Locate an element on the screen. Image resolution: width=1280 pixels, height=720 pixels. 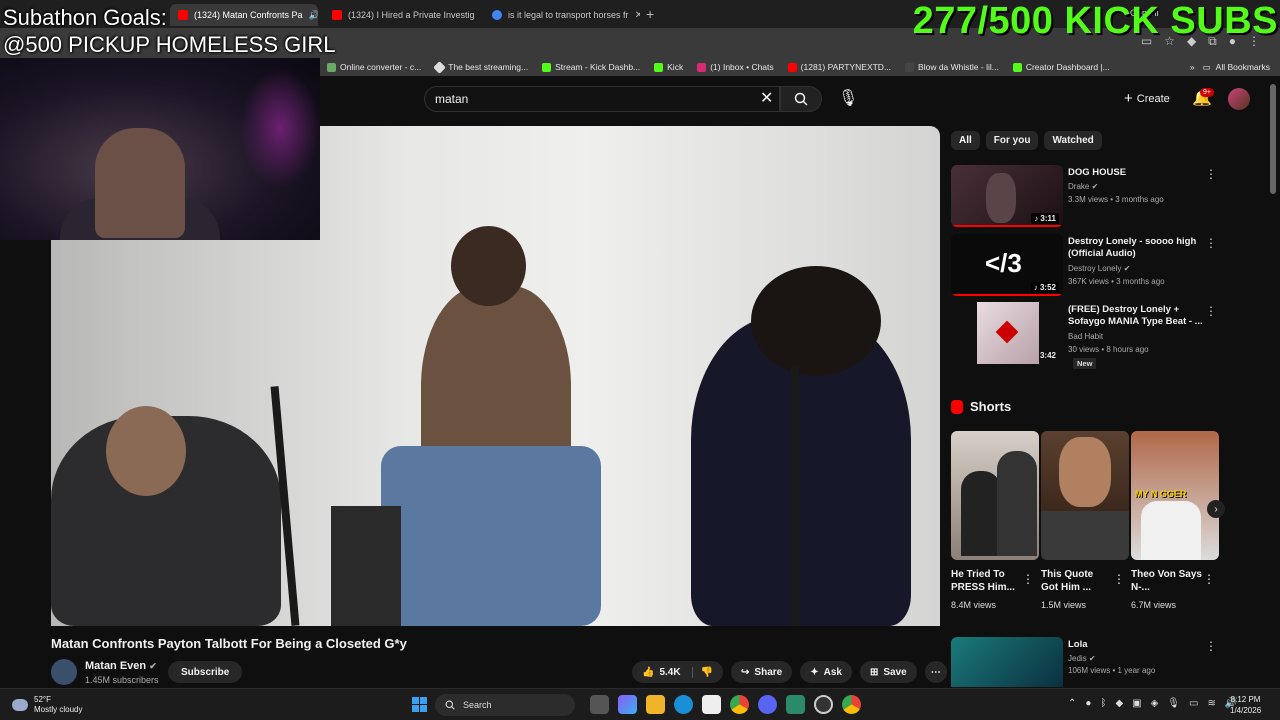
file-explorer-icon is located at coordinates (655, 704).